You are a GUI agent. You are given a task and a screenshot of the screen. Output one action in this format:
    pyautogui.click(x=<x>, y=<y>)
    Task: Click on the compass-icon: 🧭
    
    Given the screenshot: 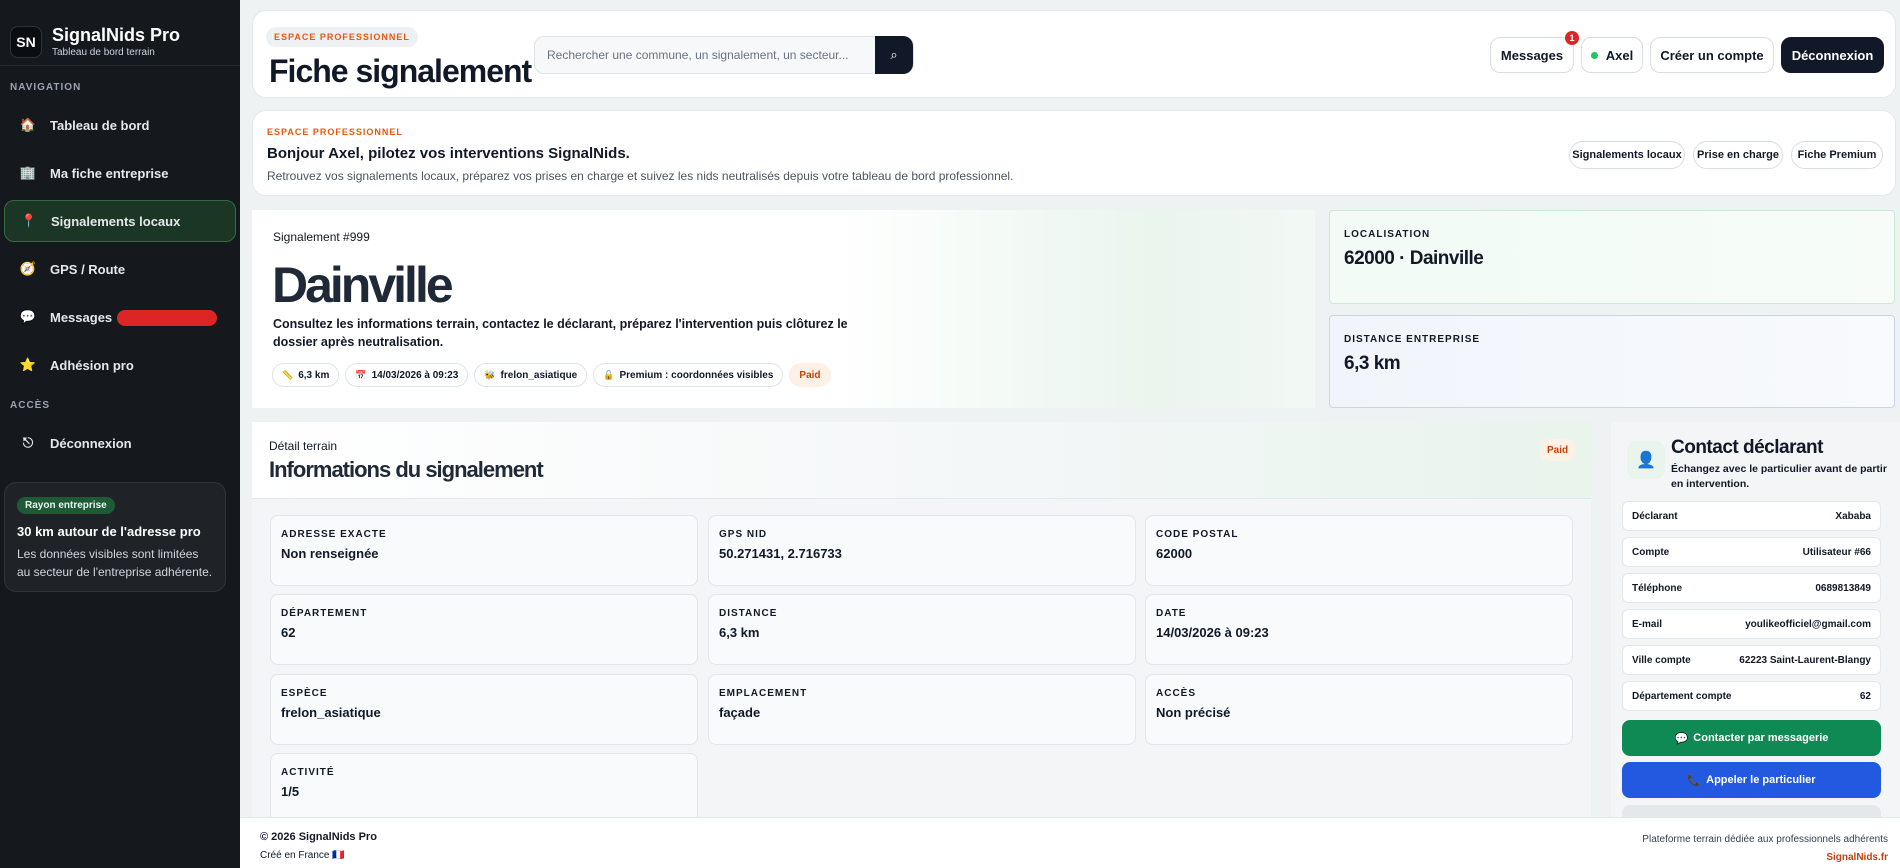 What is the action you would take?
    pyautogui.click(x=28, y=268)
    